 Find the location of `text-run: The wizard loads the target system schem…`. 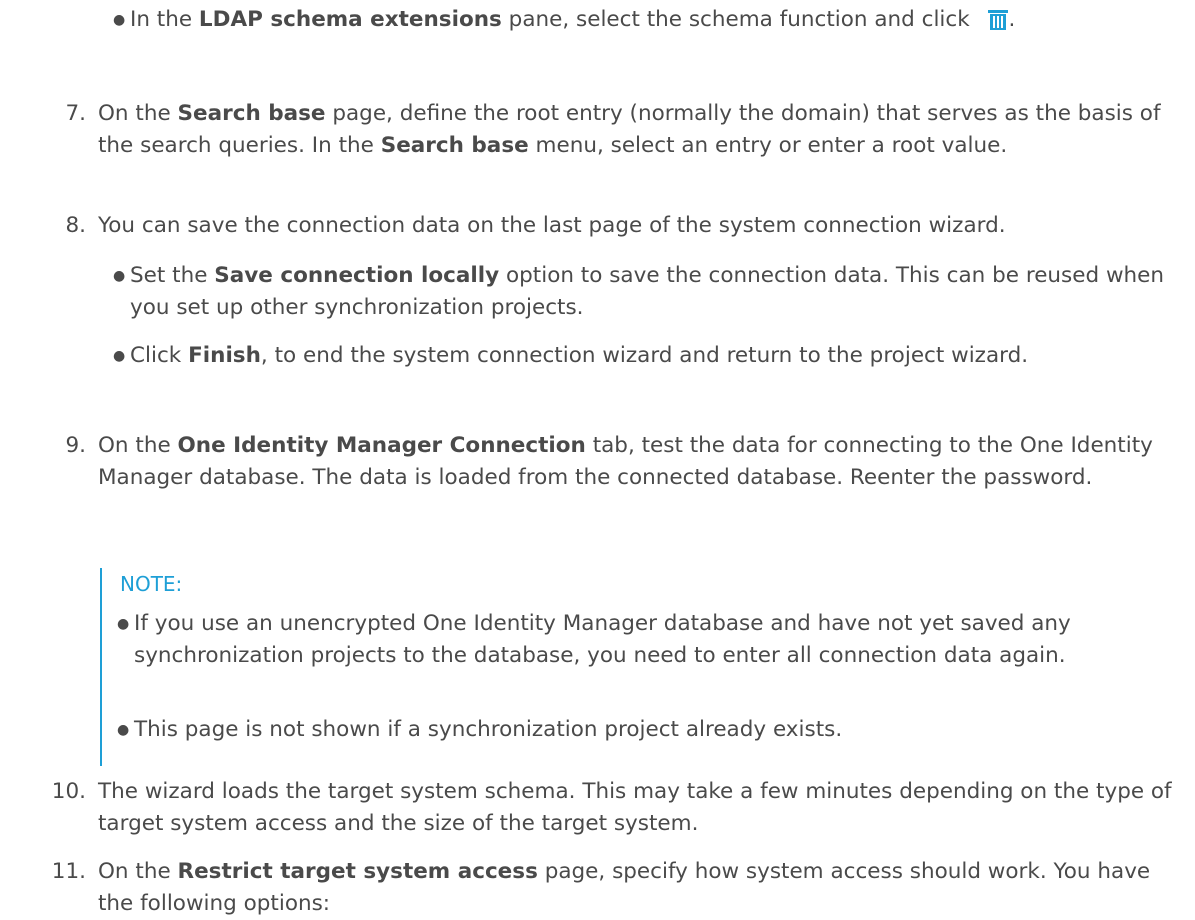

text-run: The wizard loads the target system schem… is located at coordinates (635, 807).